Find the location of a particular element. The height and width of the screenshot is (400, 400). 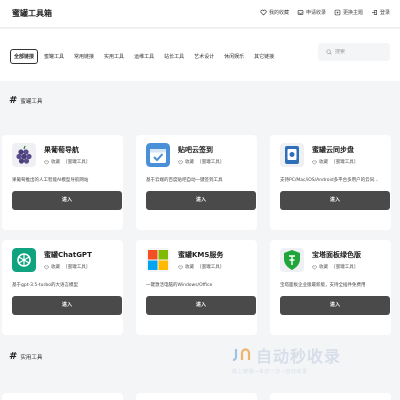

change-theme-link: 更换主题 is located at coordinates (348, 12).